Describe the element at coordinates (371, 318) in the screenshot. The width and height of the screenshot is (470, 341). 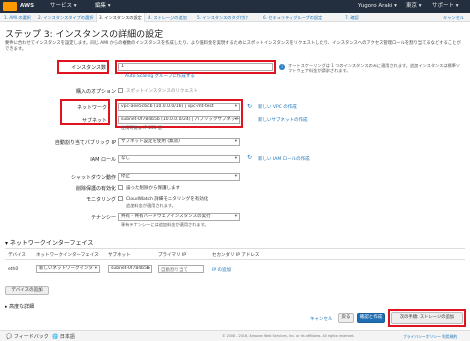
I see `review-launch-button: 確認と作成` at that location.